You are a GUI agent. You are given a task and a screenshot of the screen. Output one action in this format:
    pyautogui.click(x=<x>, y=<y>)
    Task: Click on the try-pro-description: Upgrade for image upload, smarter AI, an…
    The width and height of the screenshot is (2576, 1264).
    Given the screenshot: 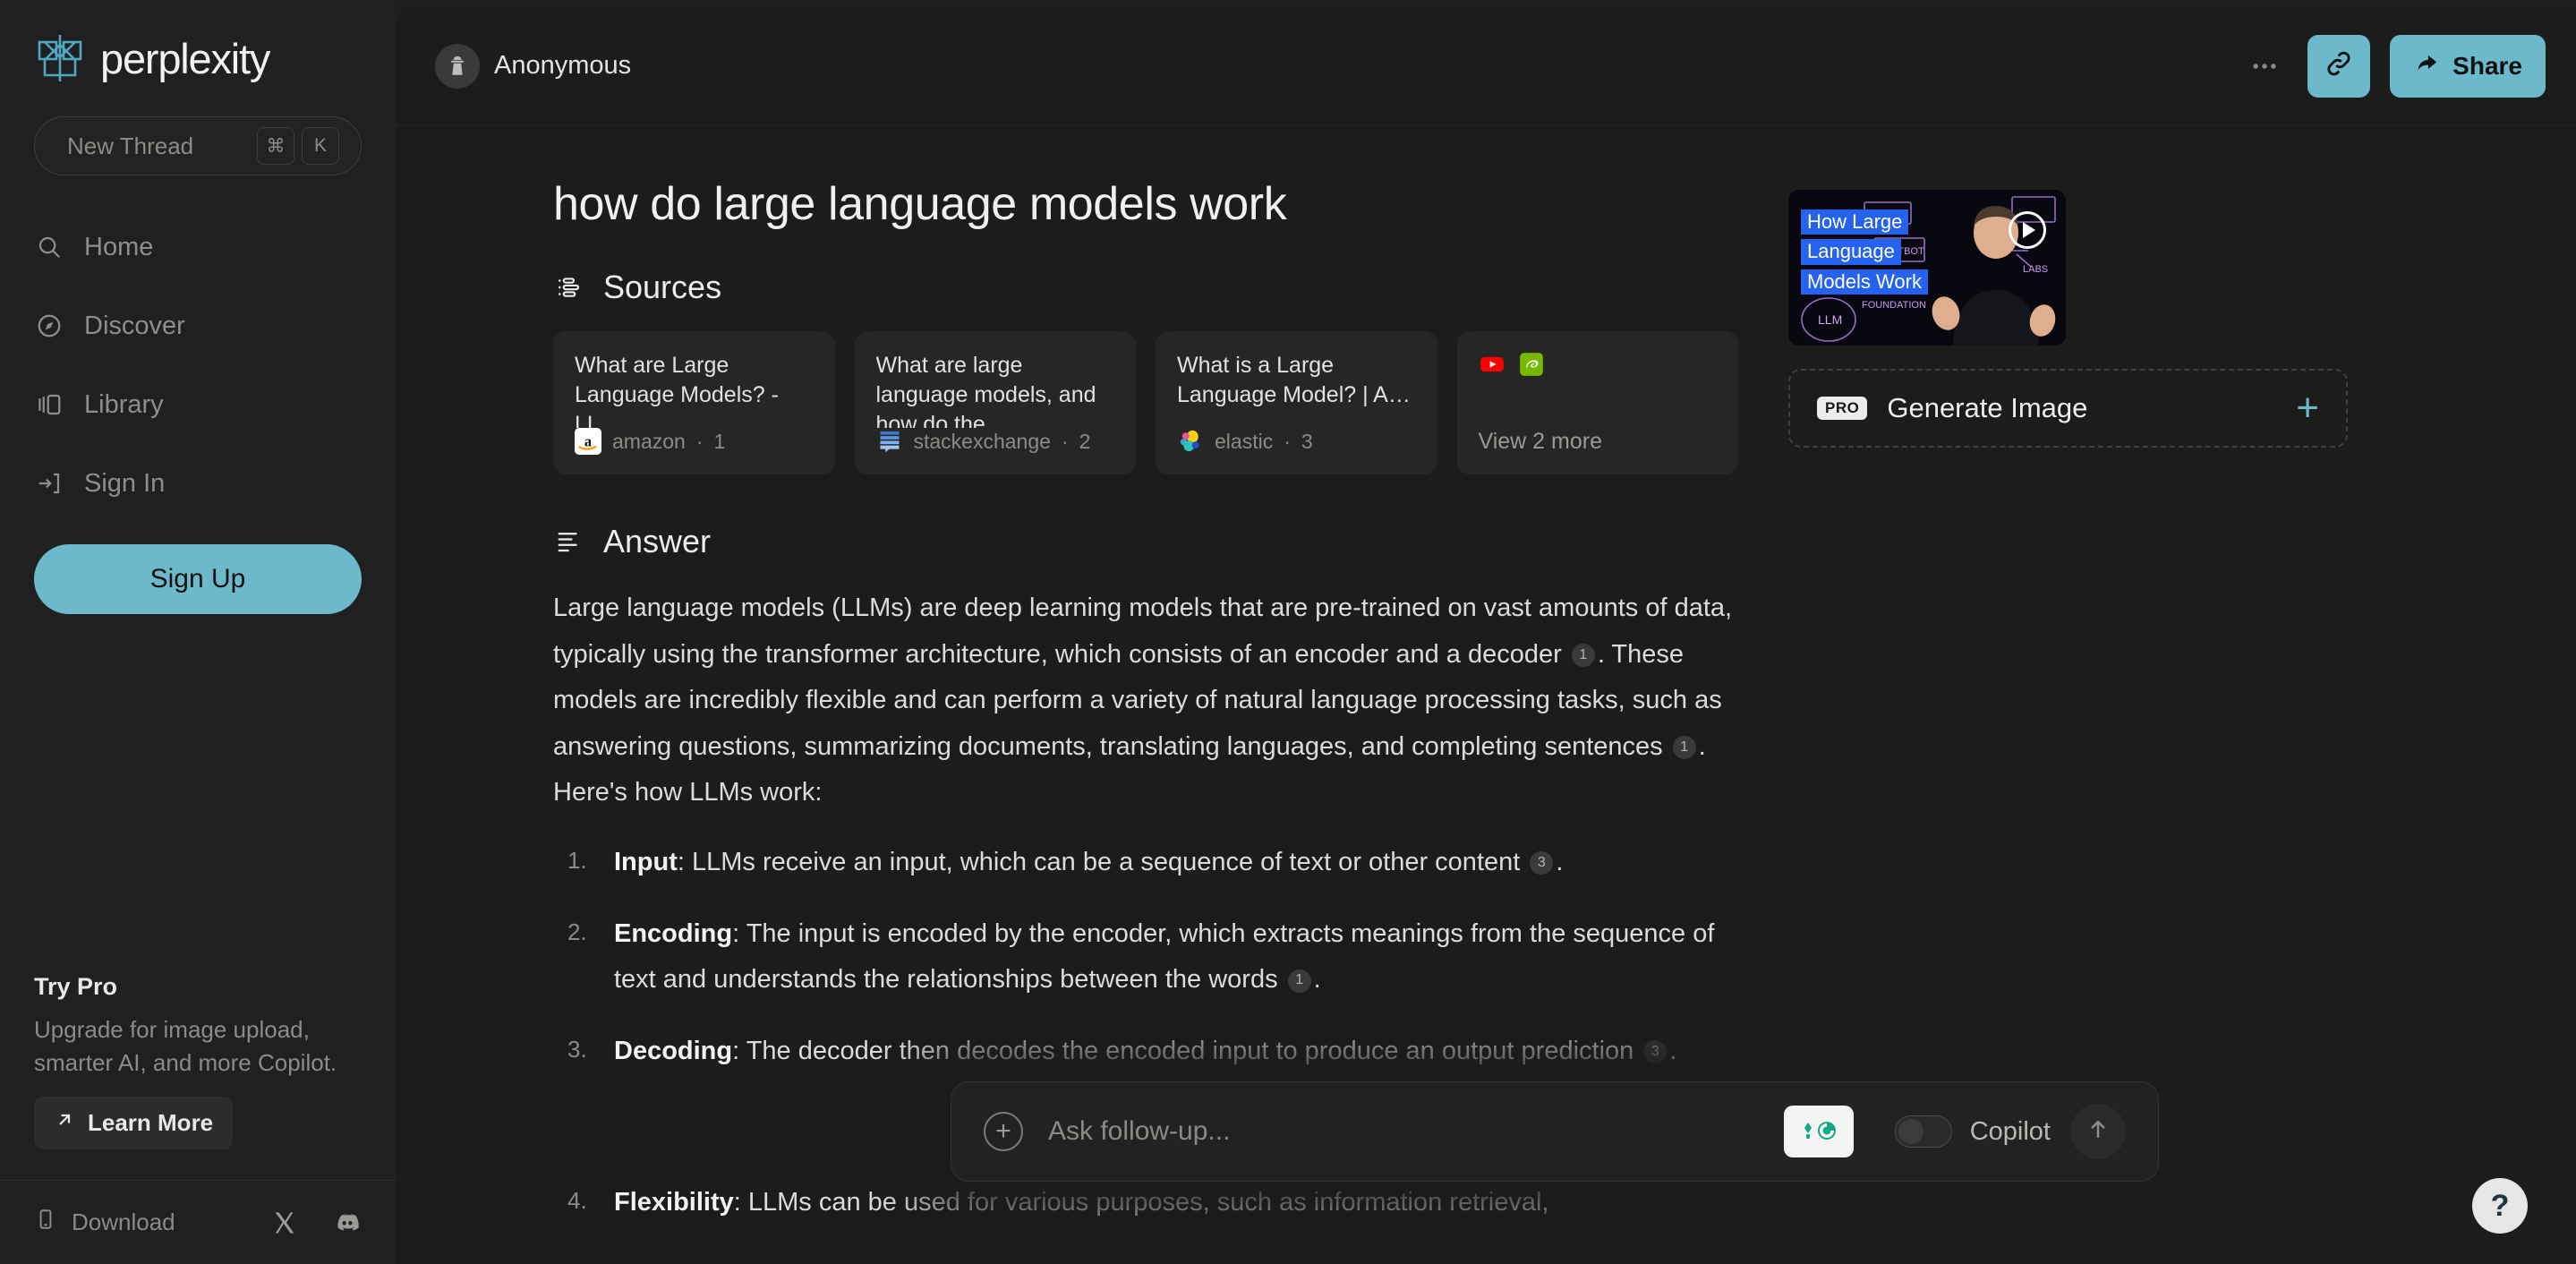 What is the action you would take?
    pyautogui.click(x=185, y=1046)
    